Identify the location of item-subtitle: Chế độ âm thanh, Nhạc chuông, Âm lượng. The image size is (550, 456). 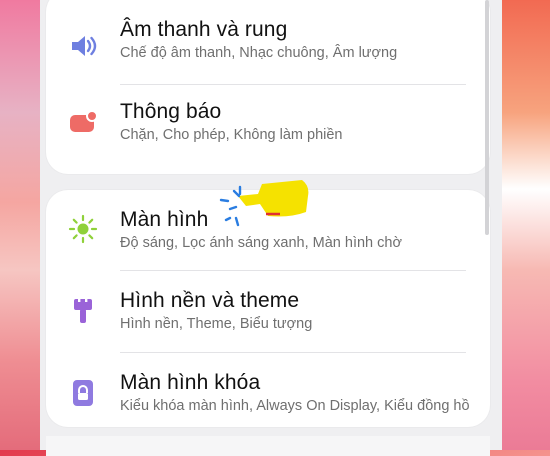
(259, 53).